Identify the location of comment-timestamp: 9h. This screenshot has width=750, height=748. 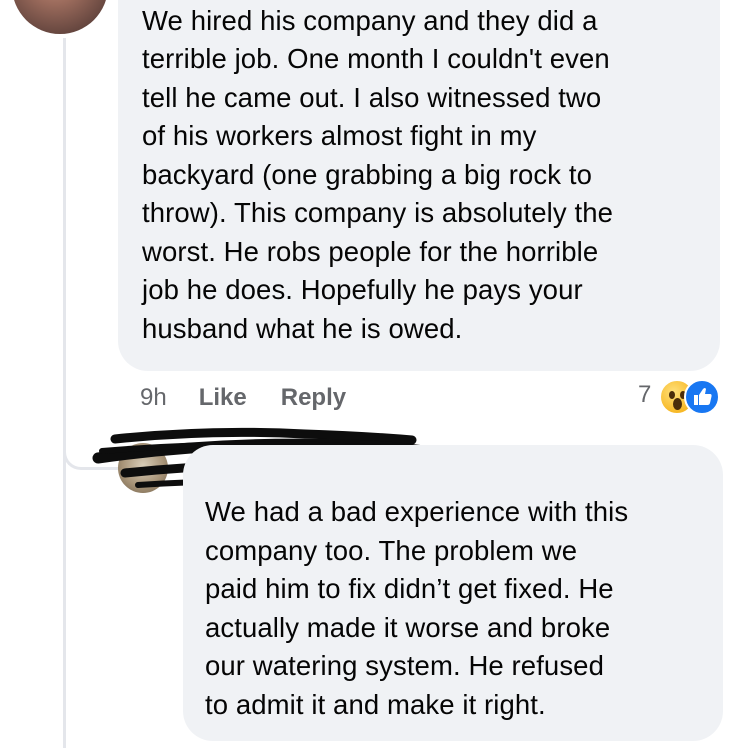
(153, 398).